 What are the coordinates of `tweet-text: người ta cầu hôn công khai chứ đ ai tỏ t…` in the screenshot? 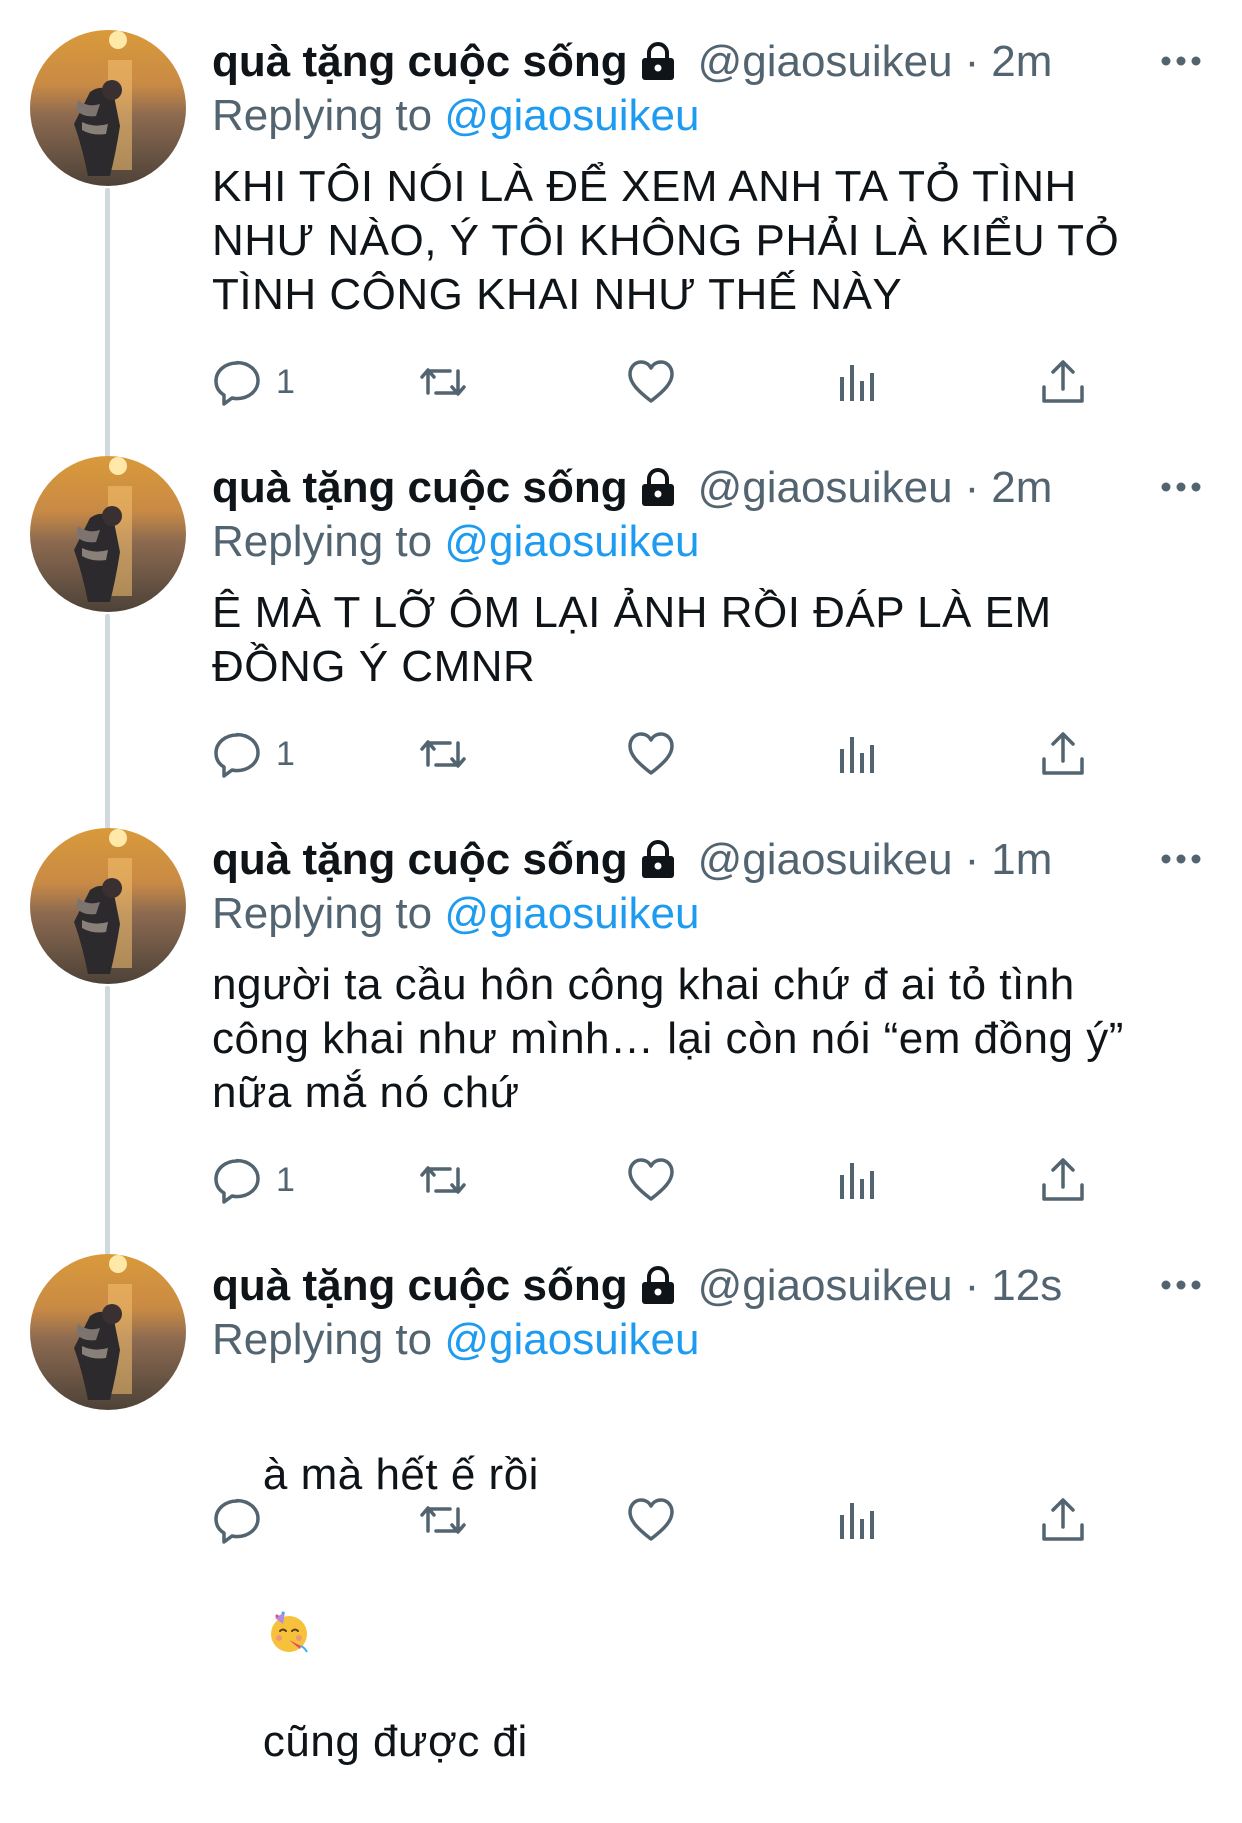 It's located at (668, 1038).